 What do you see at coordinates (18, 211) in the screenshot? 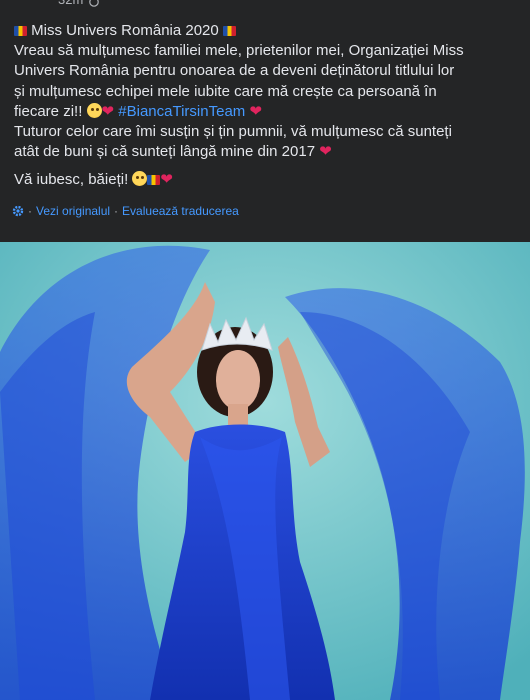
I see `gear-icon` at bounding box center [18, 211].